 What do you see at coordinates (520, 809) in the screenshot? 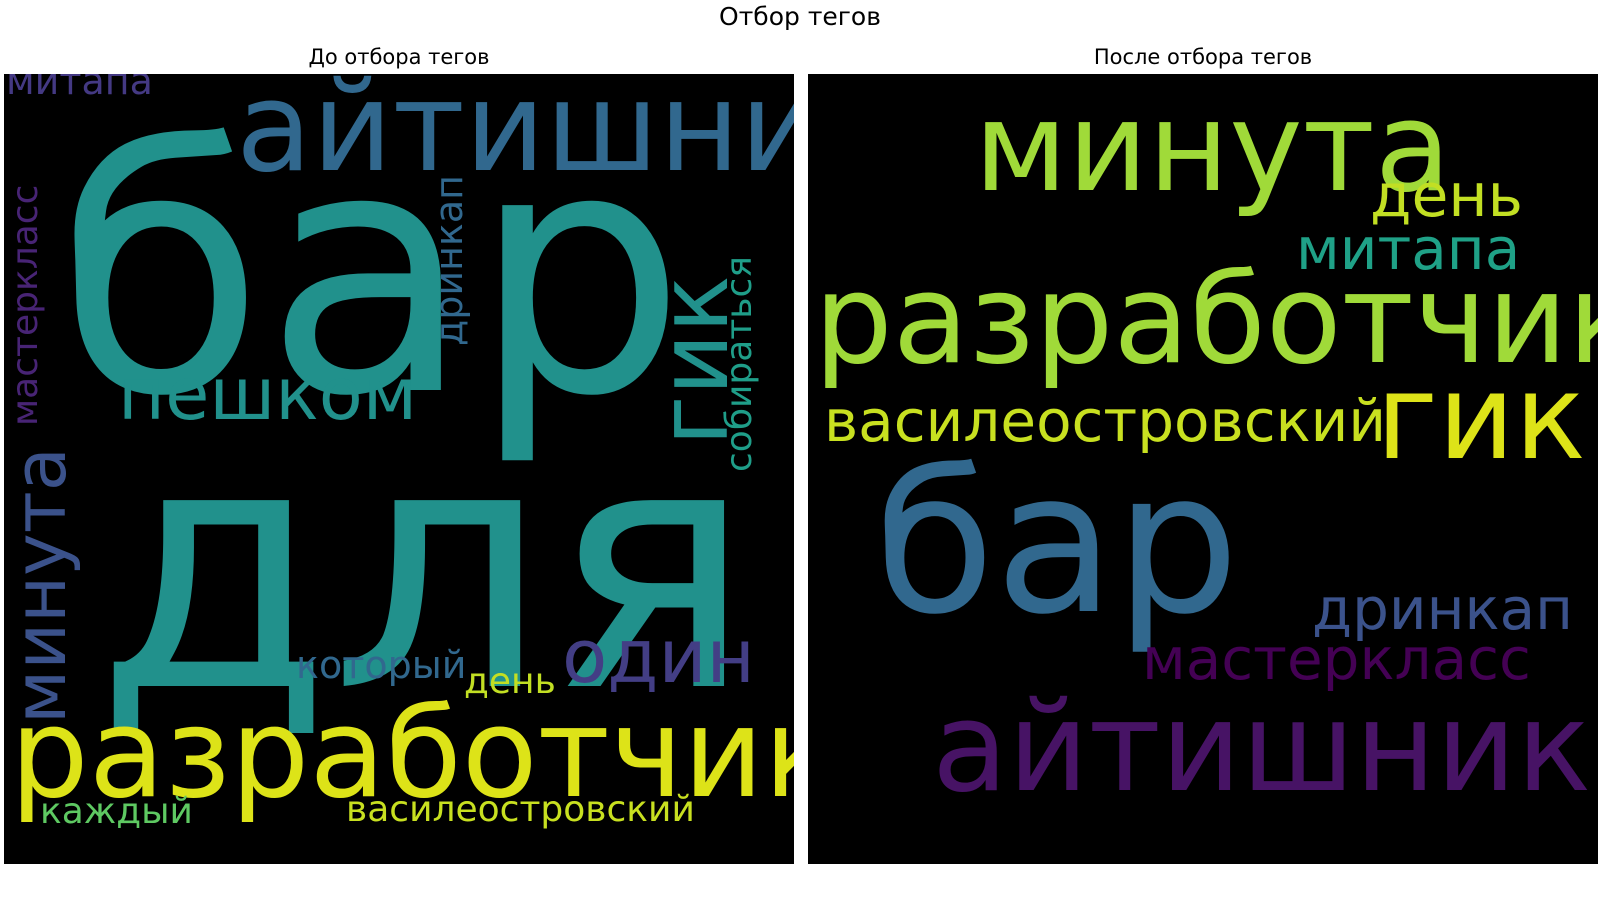
I see `word-vasileostrovskiy: василеостровский` at bounding box center [520, 809].